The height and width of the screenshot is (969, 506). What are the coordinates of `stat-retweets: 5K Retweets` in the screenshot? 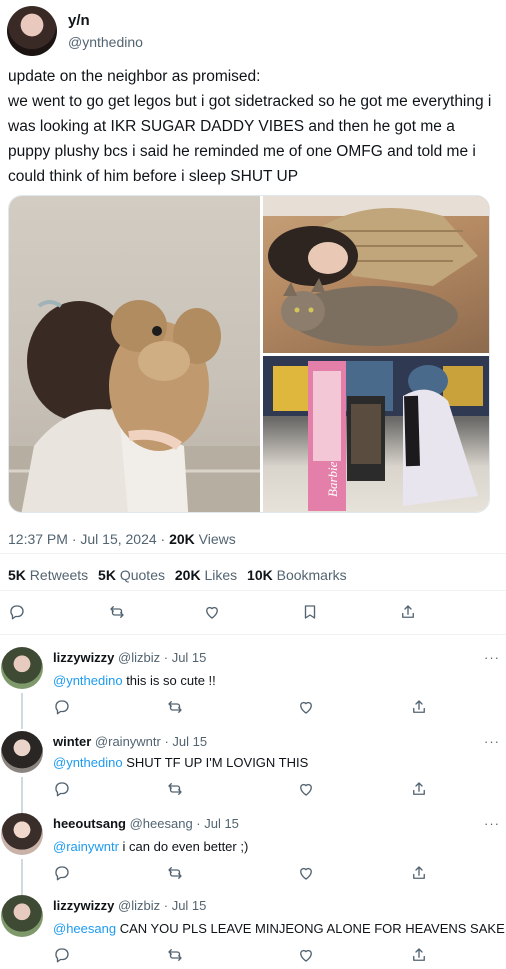 It's located at (48, 575).